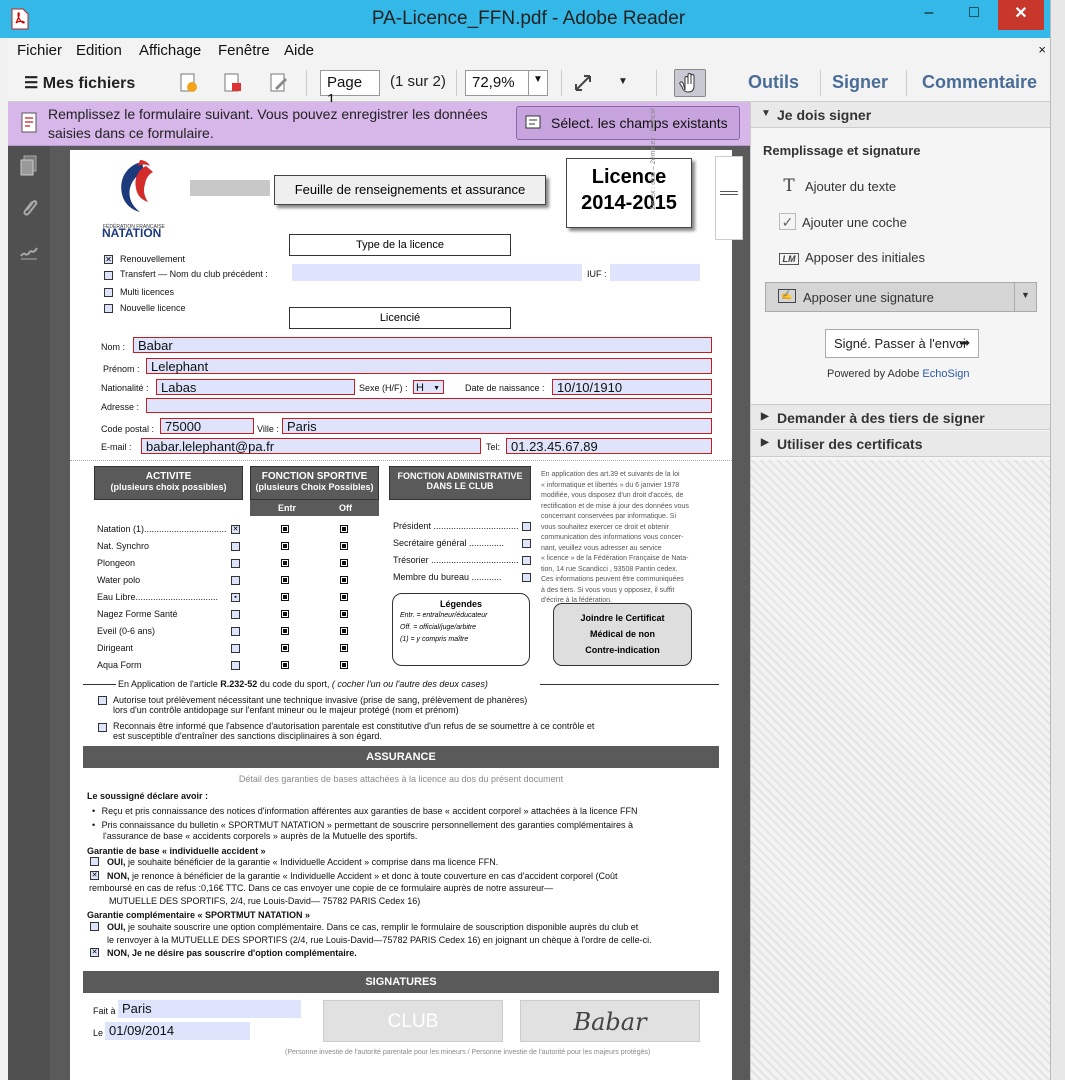 The image size is (1065, 1080). I want to click on add-initials-item: LM Apposer des initiales, so click(852, 257).